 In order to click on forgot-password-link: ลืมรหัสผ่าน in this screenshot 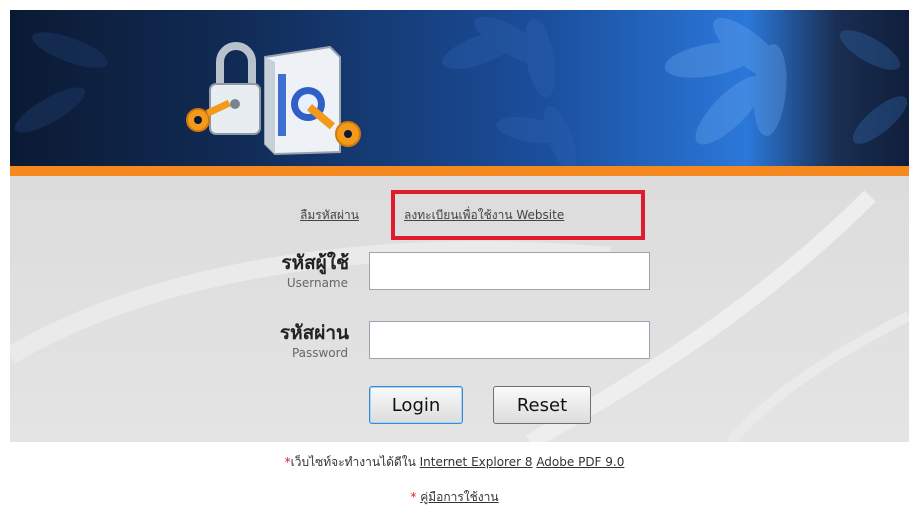, I will do `click(329, 215)`.